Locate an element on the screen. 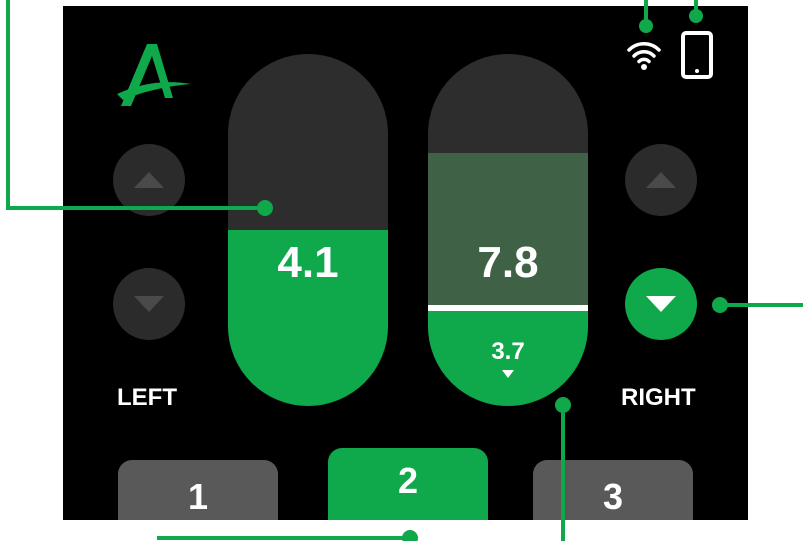 This screenshot has width=803, height=541. right-target-value: 7.8 is located at coordinates (508, 262).